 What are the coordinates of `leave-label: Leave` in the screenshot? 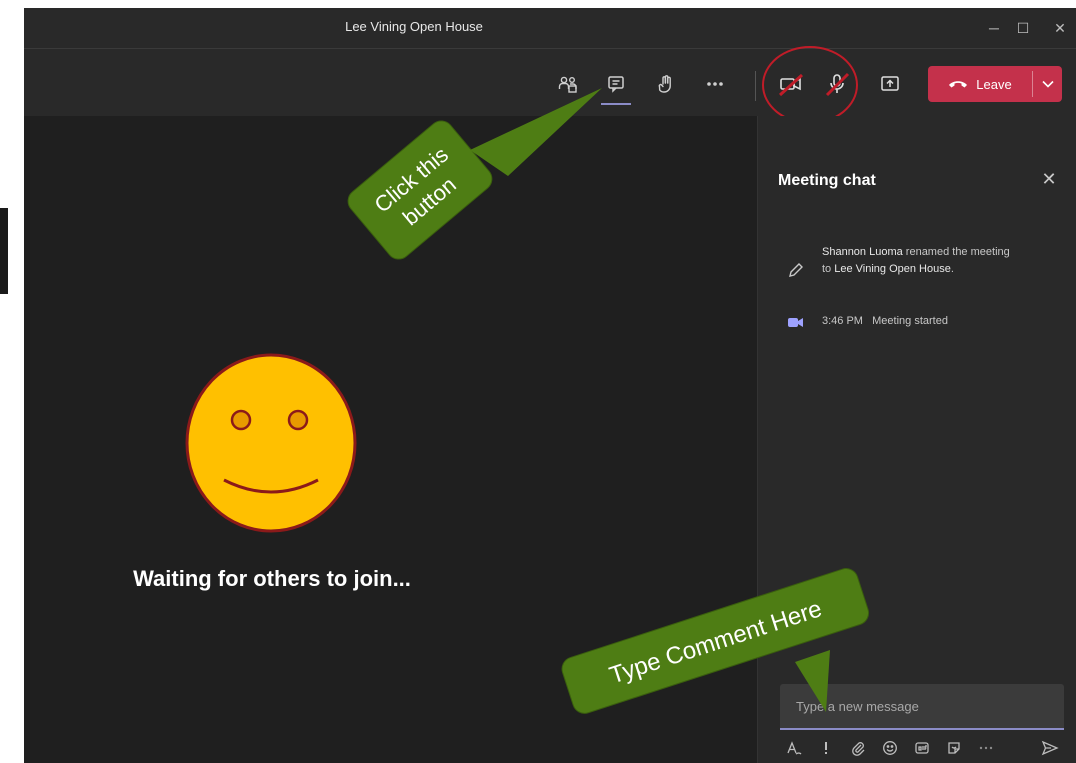 It's located at (994, 84).